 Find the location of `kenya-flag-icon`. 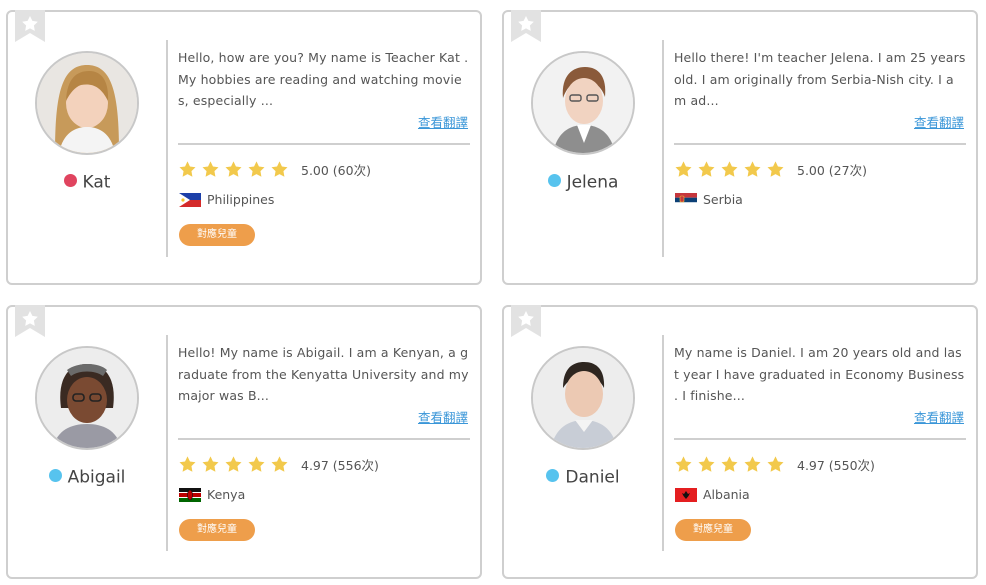

kenya-flag-icon is located at coordinates (190, 494).